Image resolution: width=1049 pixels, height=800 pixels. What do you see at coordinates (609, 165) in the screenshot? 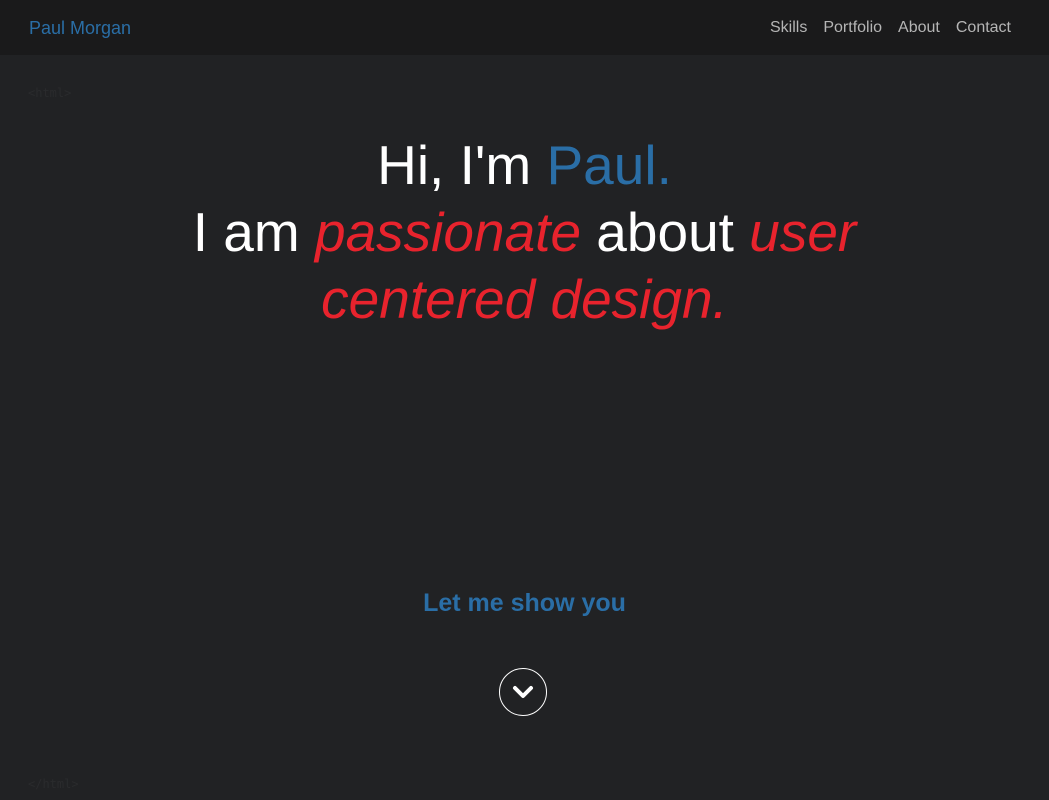
I see `hero-name: Paul.` at bounding box center [609, 165].